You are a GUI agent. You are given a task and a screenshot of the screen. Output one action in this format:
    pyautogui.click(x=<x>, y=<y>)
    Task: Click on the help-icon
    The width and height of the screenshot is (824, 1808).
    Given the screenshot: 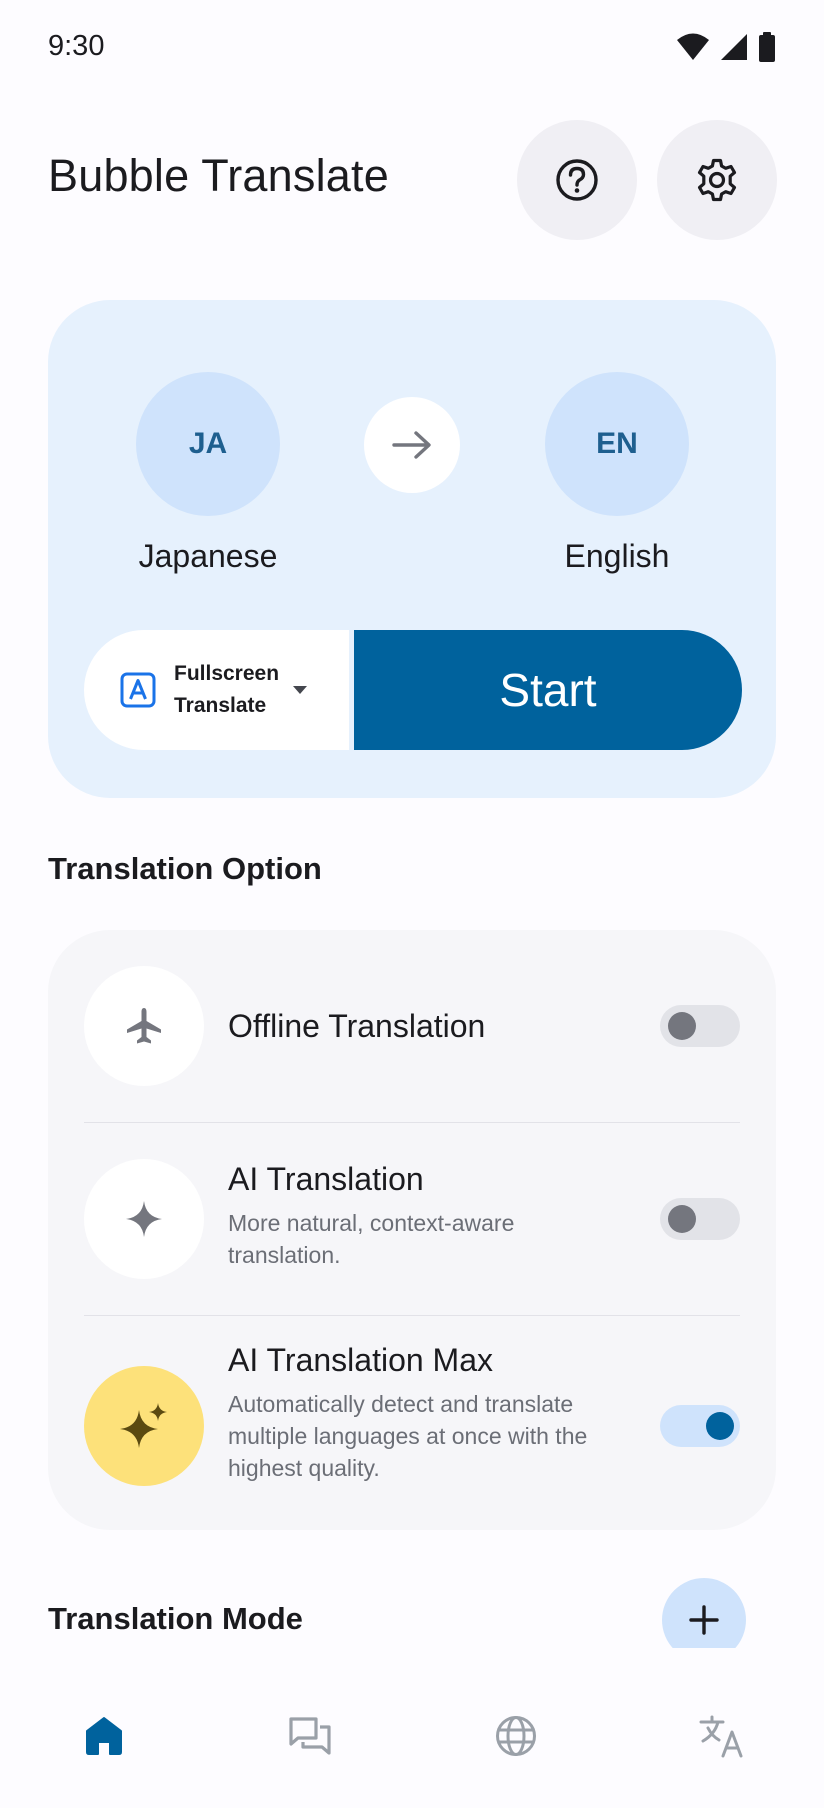 What is the action you would take?
    pyautogui.click(x=577, y=180)
    